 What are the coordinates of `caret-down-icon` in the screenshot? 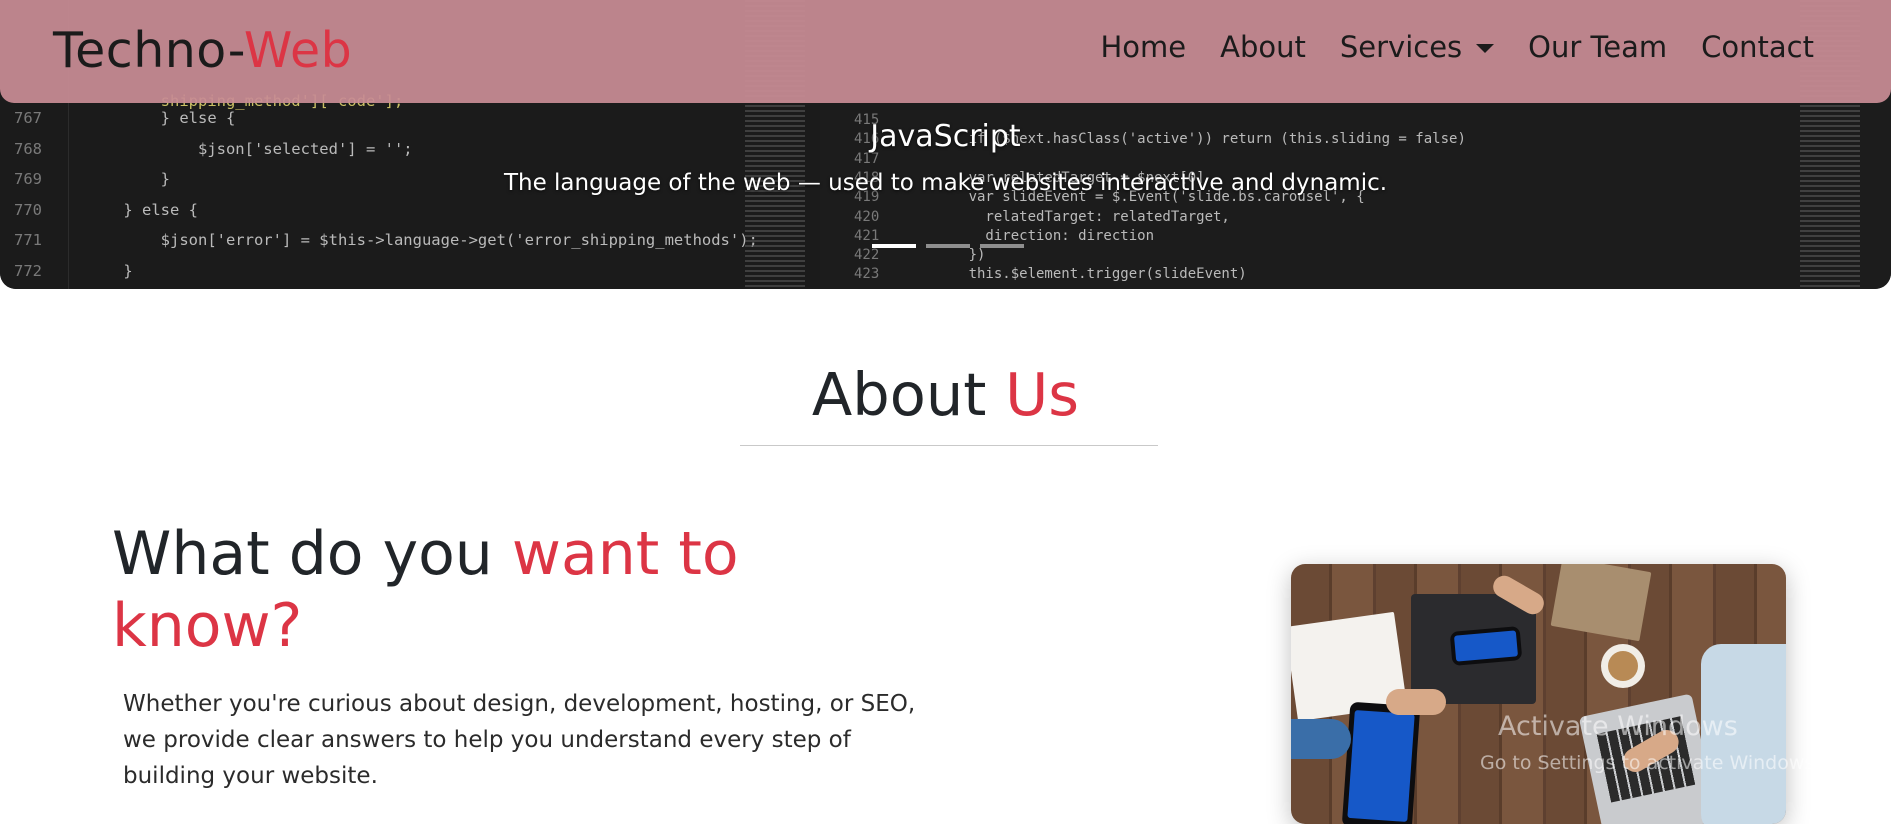 It's located at (1485, 48).